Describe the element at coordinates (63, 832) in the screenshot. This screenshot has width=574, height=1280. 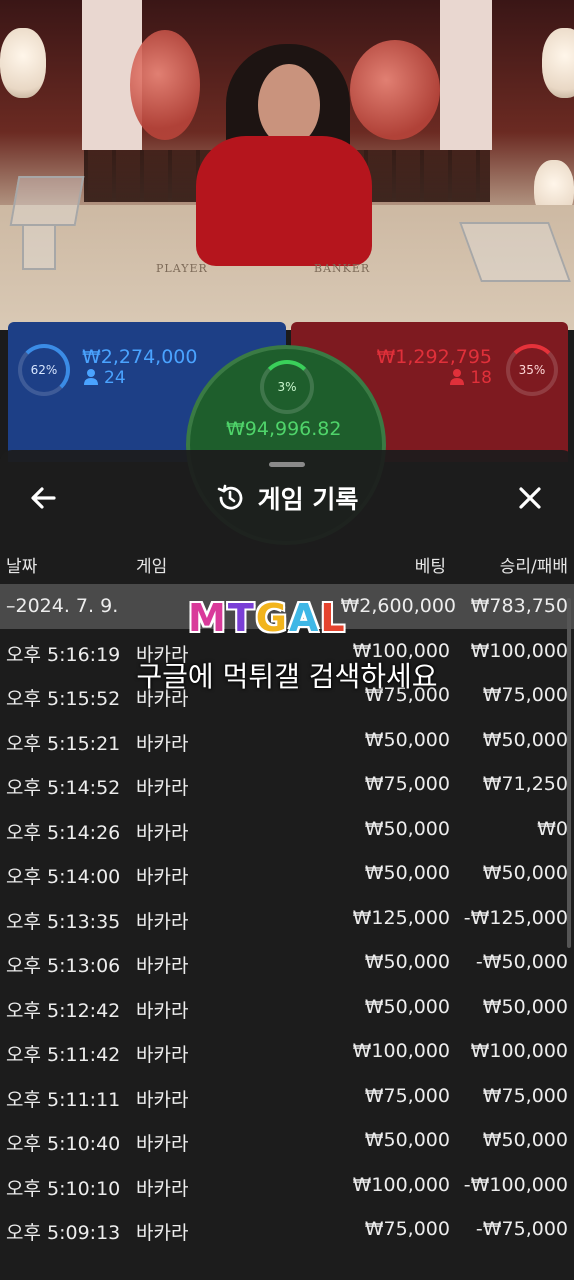
I see `row-time: 오후 5:14:26` at that location.